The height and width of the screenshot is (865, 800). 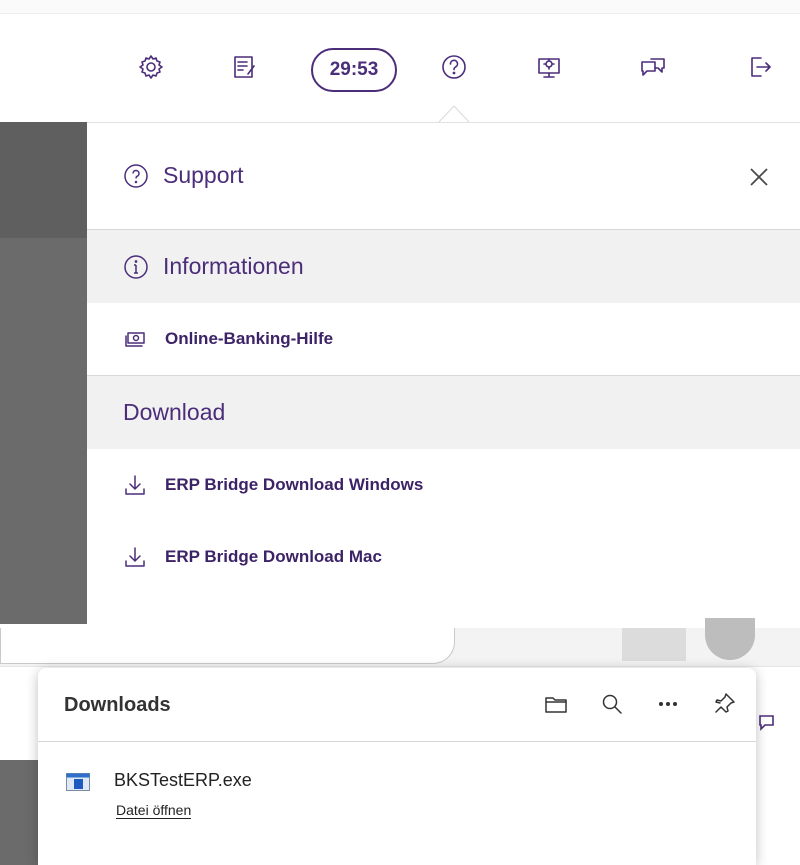 What do you see at coordinates (640, 704) in the screenshot?
I see `downloads-actions` at bounding box center [640, 704].